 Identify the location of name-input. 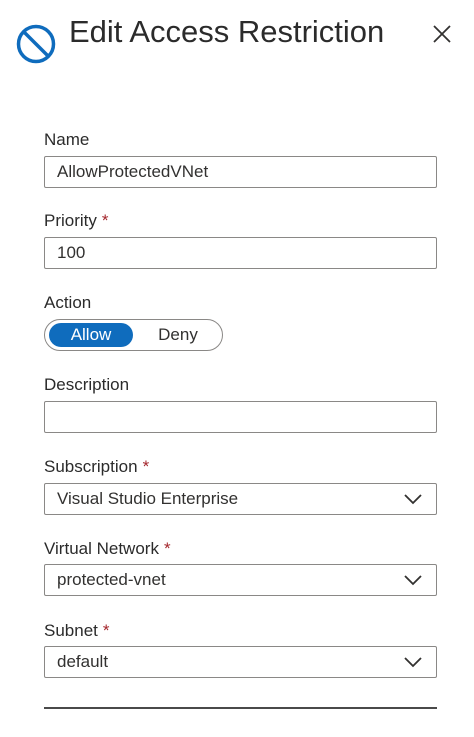
(240, 172).